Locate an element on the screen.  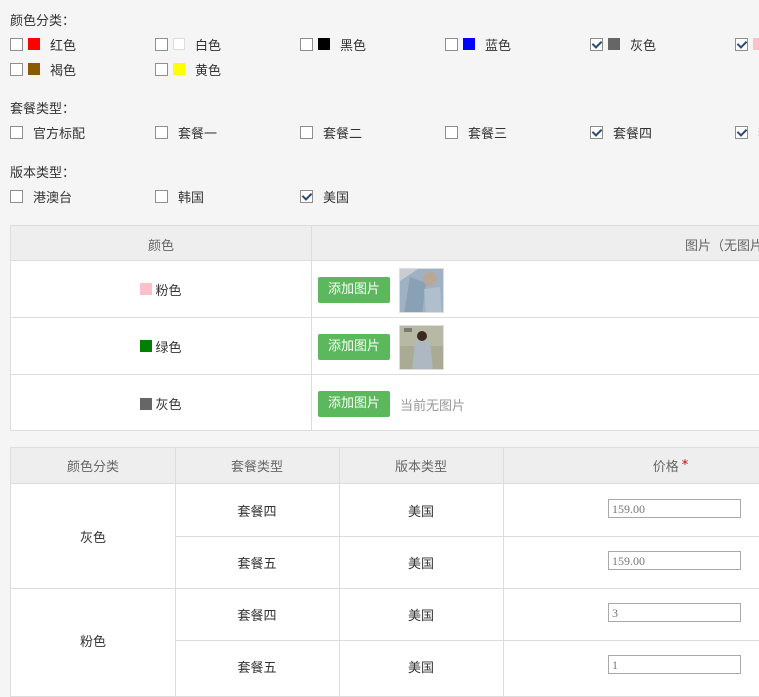
price-label: 价格 is located at coordinates (665, 467).